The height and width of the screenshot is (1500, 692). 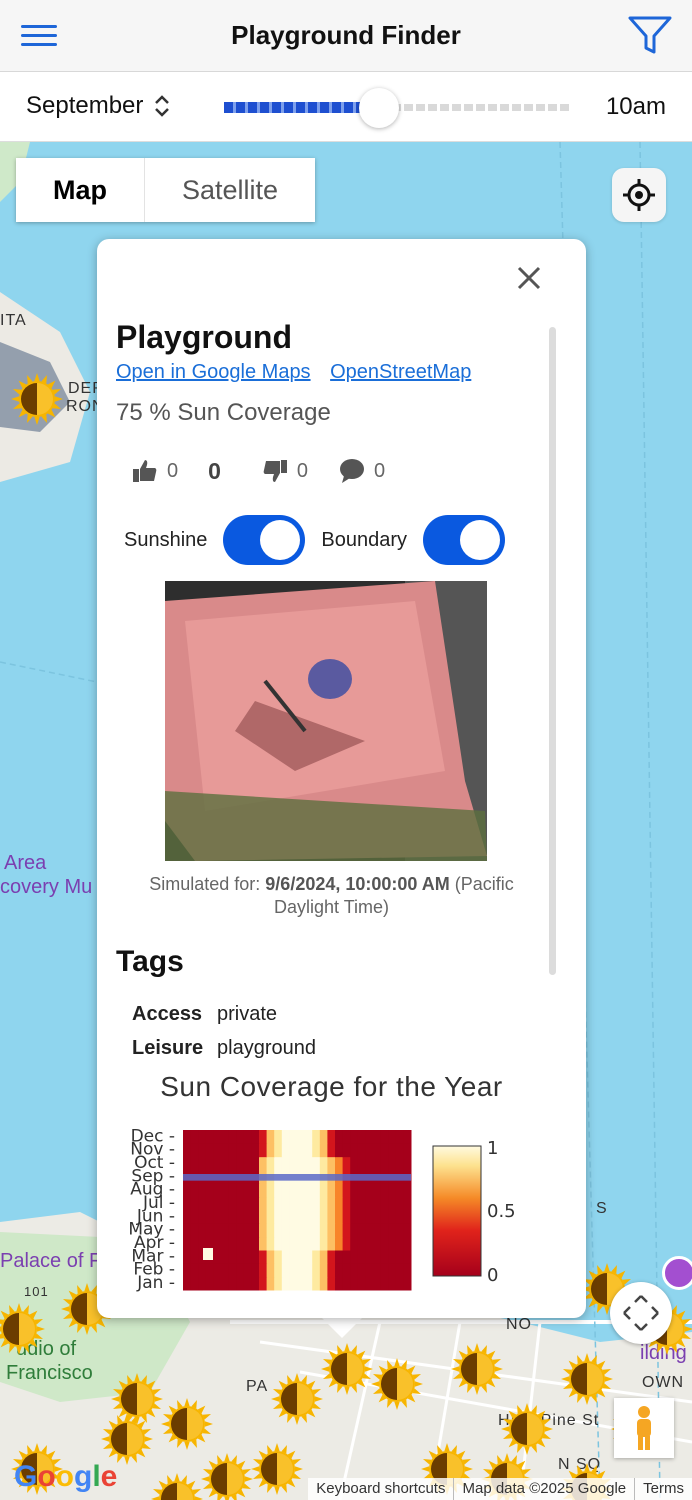 What do you see at coordinates (644, 1428) in the screenshot?
I see `pegman-icon` at bounding box center [644, 1428].